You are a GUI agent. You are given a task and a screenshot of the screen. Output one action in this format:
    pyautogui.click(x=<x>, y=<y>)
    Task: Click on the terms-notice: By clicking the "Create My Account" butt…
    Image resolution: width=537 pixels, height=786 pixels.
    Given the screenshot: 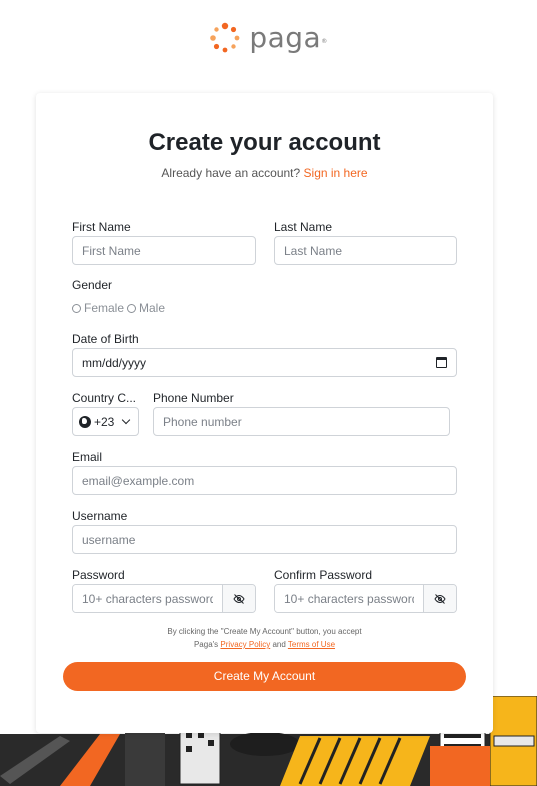 What is the action you would take?
    pyautogui.click(x=264, y=638)
    